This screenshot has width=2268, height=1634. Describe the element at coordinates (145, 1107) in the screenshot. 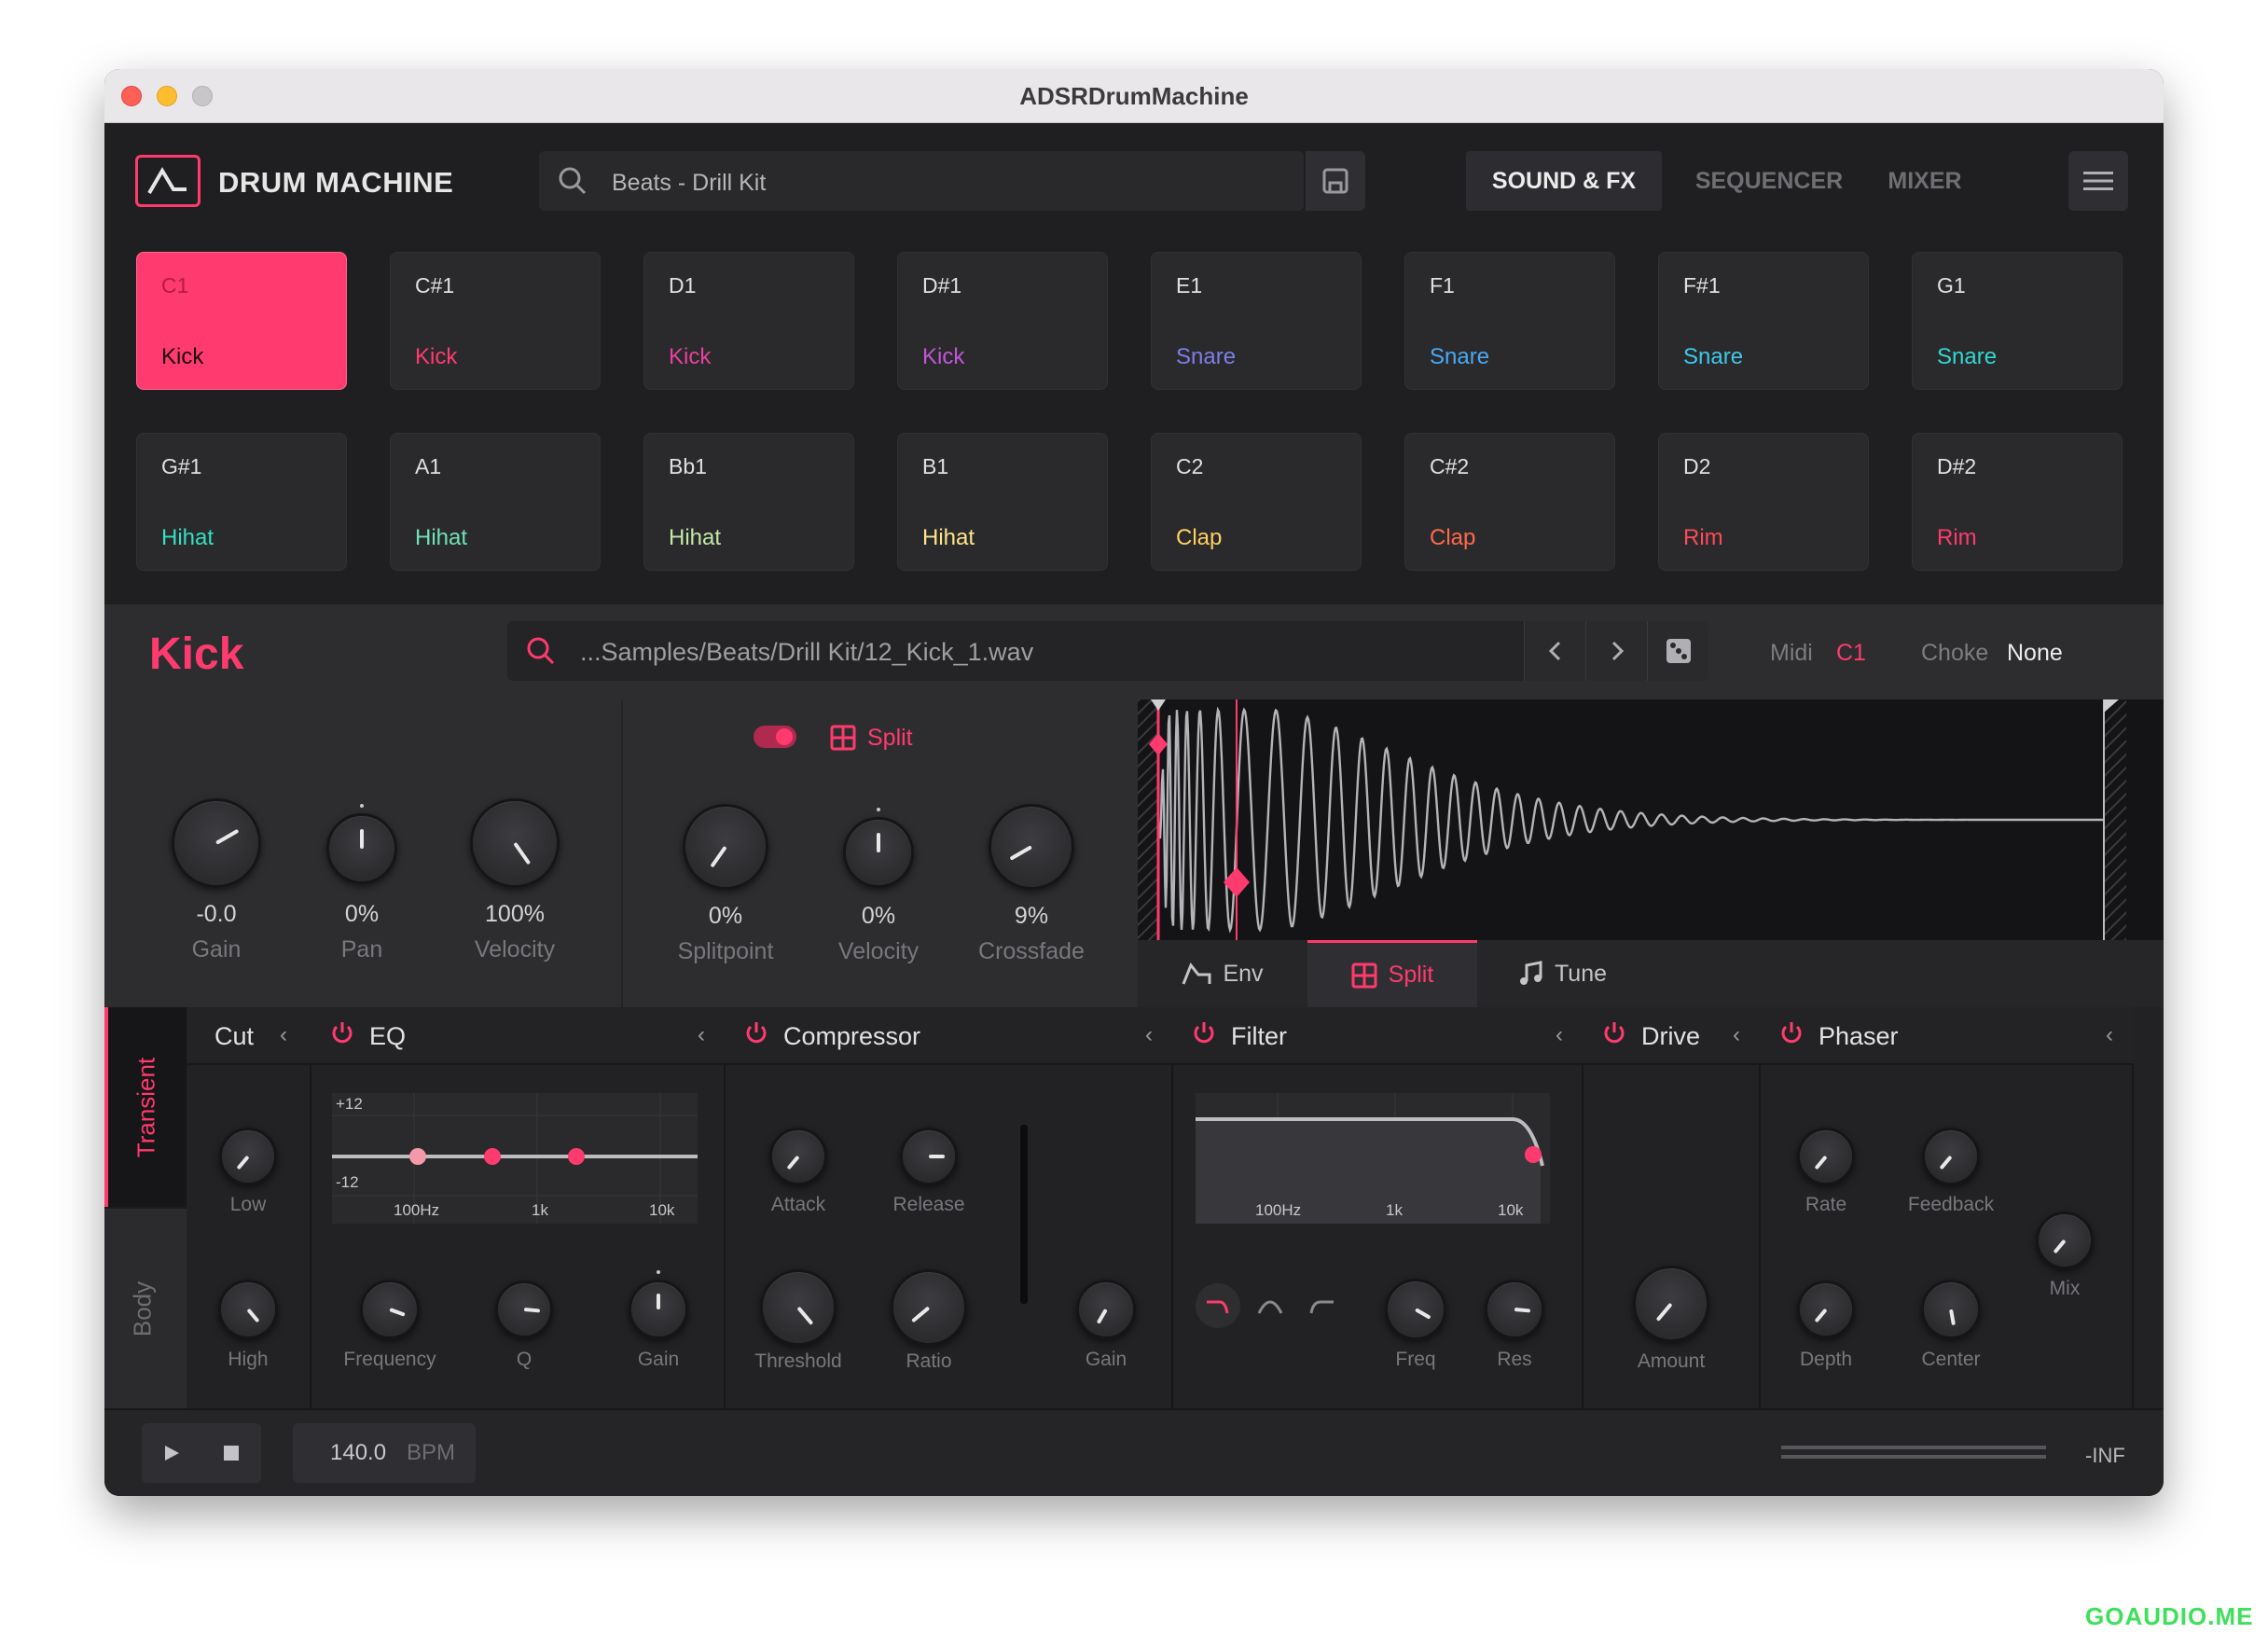

I see `tab-transient: Transient` at that location.